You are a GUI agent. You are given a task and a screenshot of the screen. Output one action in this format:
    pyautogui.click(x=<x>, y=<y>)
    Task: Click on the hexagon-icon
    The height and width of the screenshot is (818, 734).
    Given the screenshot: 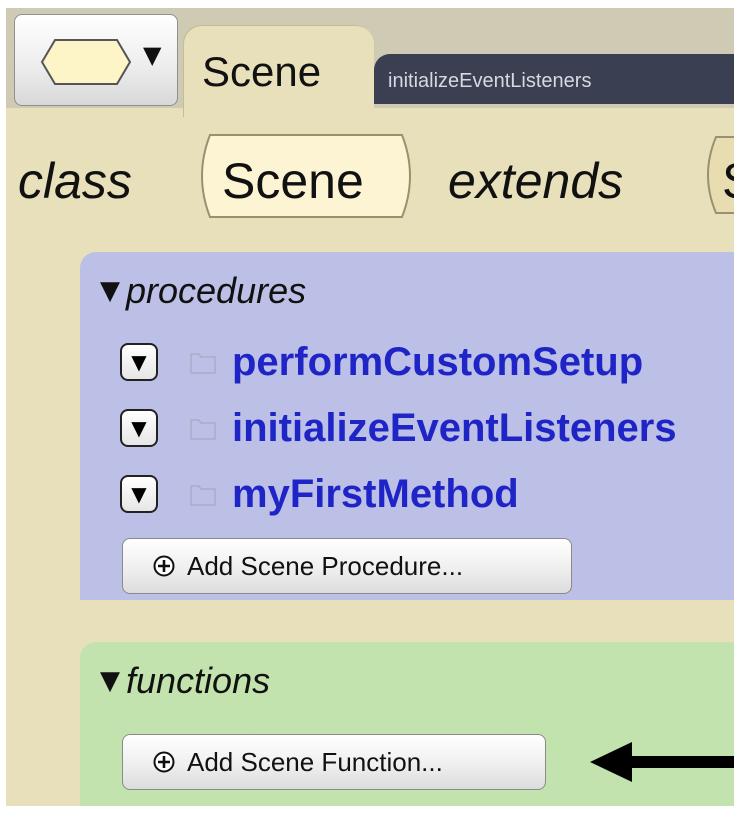 What is the action you would take?
    pyautogui.click(x=86, y=62)
    